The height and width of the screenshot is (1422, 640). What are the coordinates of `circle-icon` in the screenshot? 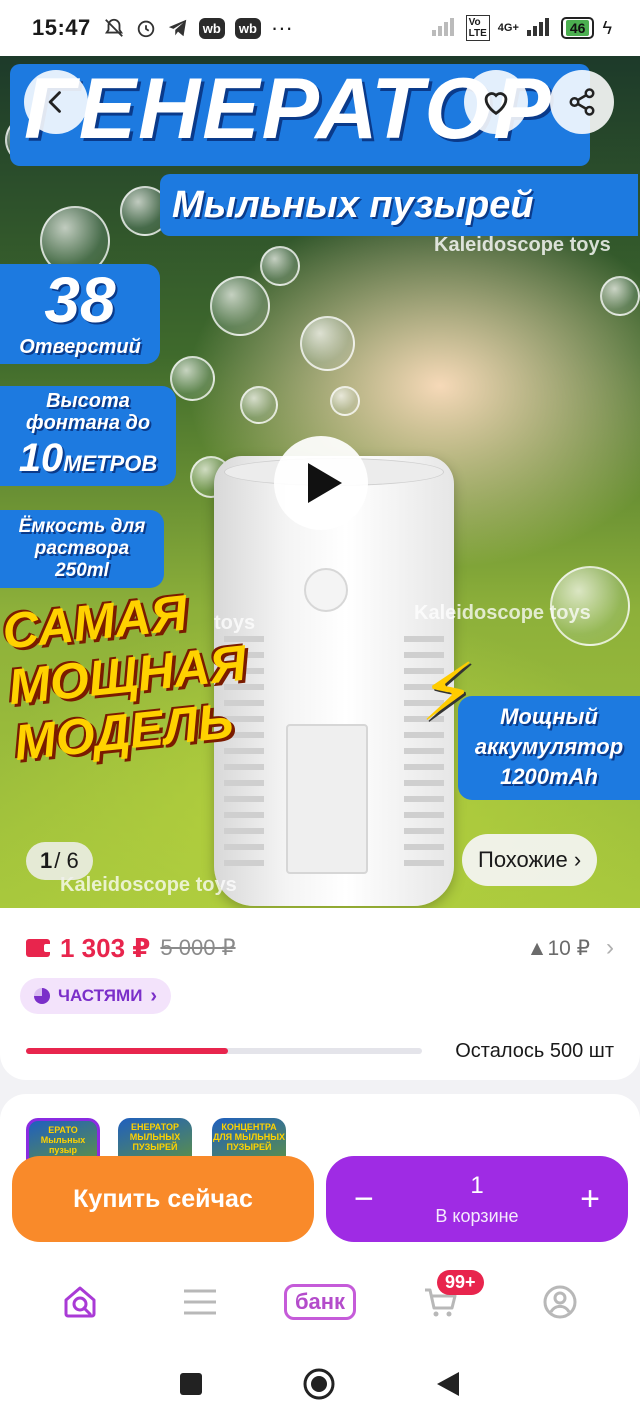 It's located at (319, 1383).